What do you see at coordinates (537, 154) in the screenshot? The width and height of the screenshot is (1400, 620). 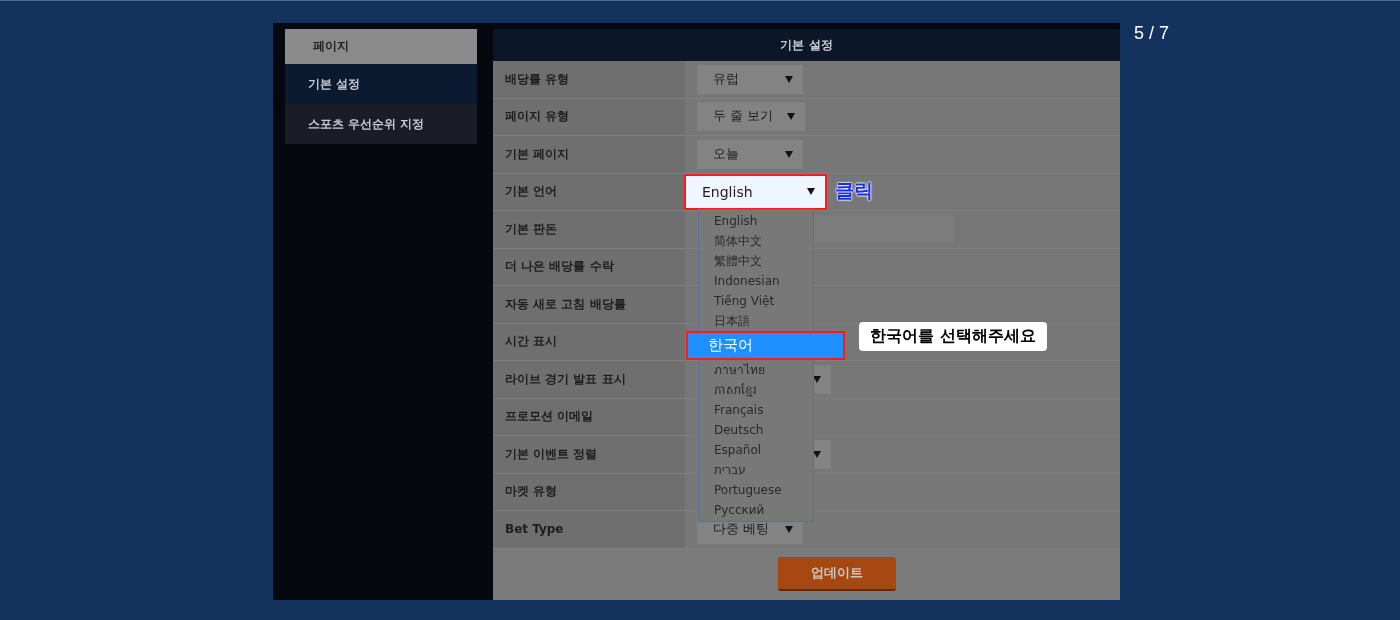 I see `setting-label: 기본 페이지` at bounding box center [537, 154].